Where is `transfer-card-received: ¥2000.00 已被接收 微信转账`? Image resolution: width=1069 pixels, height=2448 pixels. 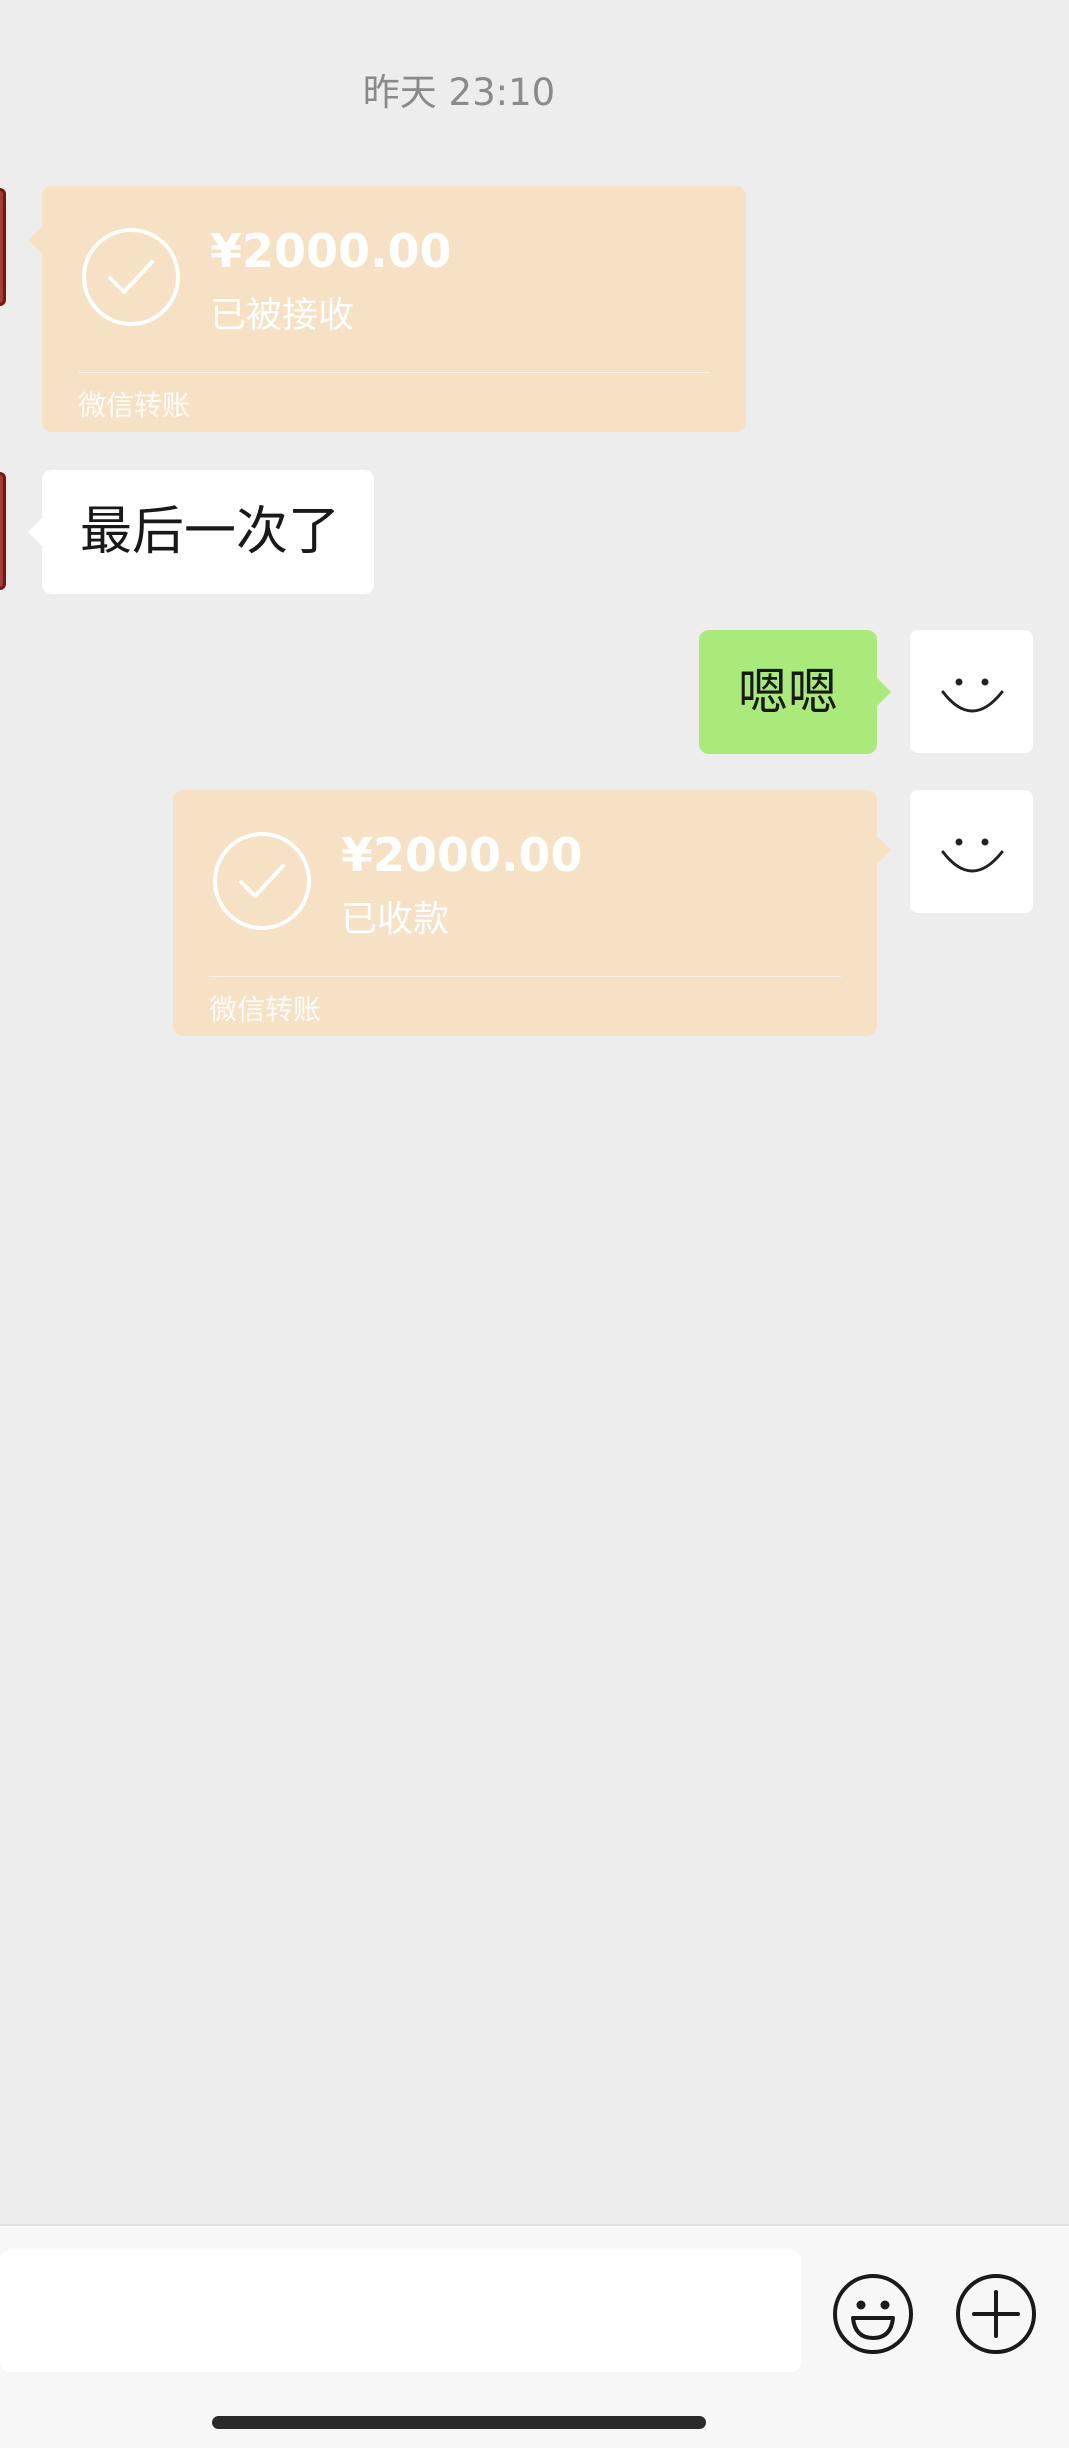
transfer-card-received: ¥2000.00 已被接收 微信转账 is located at coordinates (387, 309).